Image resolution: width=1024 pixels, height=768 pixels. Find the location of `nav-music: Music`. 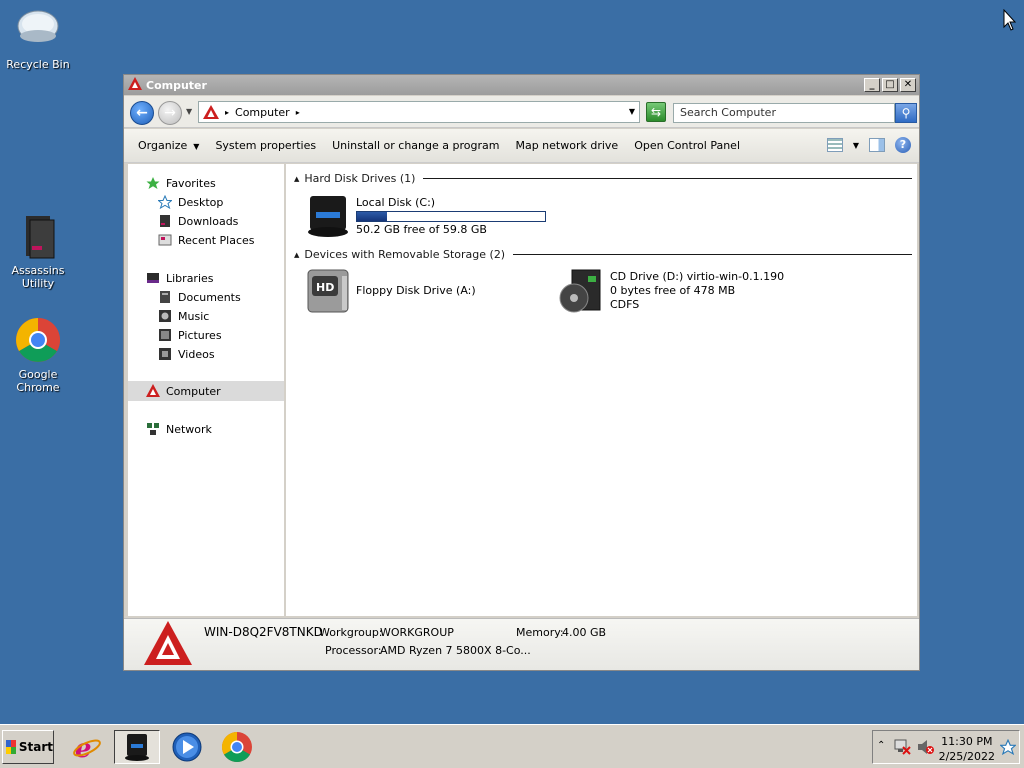

nav-music: Music is located at coordinates (183, 316).